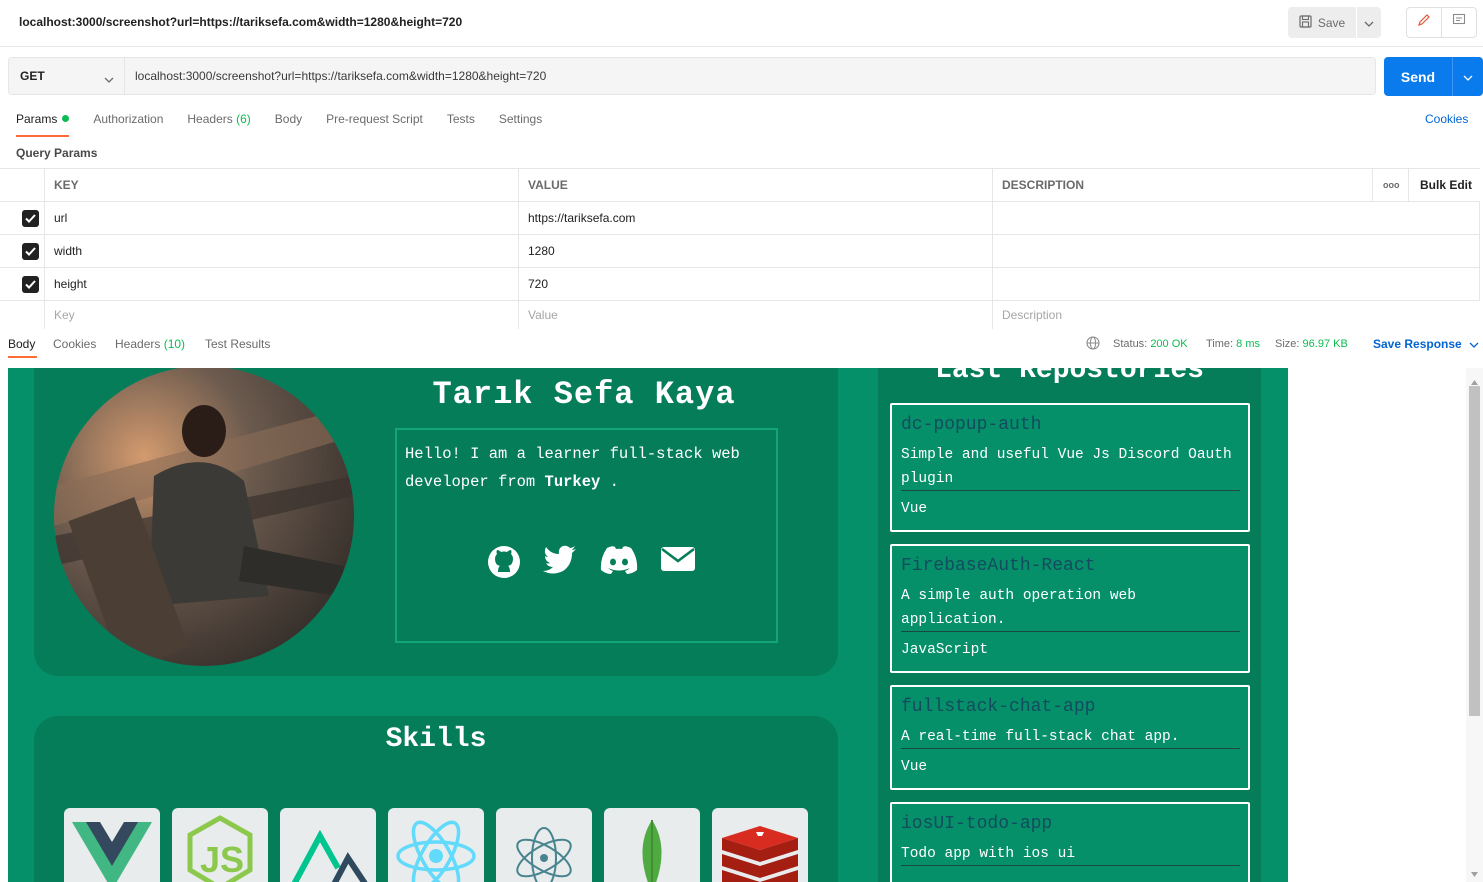 This screenshot has height=882, width=1483. Describe the element at coordinates (288, 119) in the screenshot. I see `tab-label: Body` at that location.